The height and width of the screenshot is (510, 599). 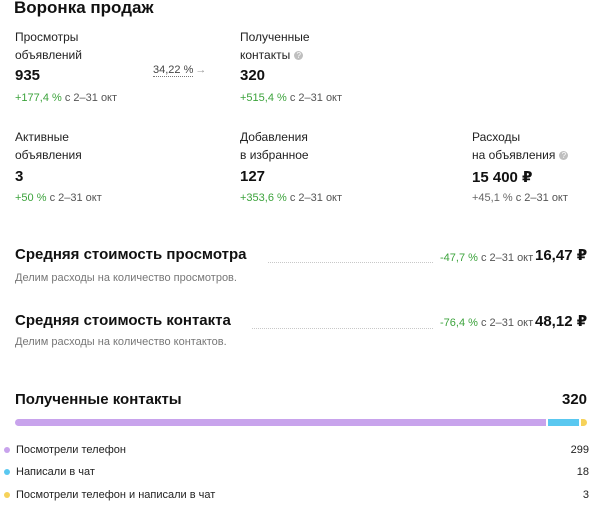 I want to click on metric-favorites-change: +353,6 % с 2–31 окт, so click(x=291, y=198).